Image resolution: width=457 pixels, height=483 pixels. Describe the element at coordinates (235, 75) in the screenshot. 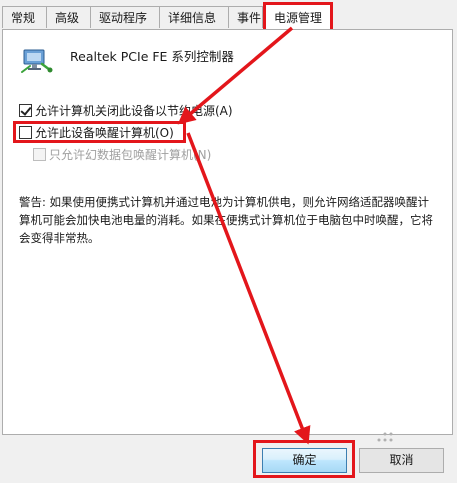

I see `arrow-tab-to-checkbox` at that location.